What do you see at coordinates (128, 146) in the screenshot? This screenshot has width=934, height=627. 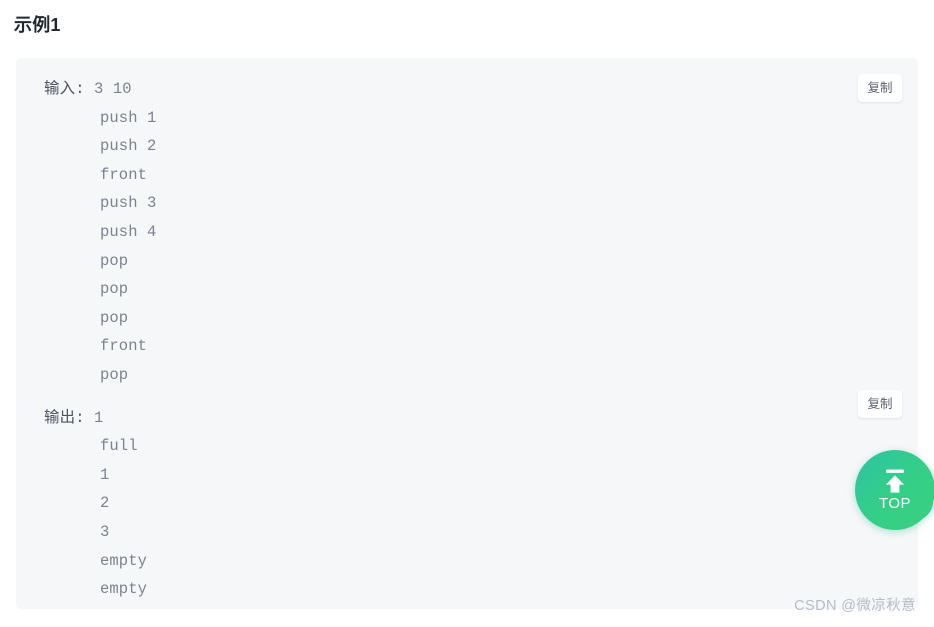 I see `code-text: push 2` at bounding box center [128, 146].